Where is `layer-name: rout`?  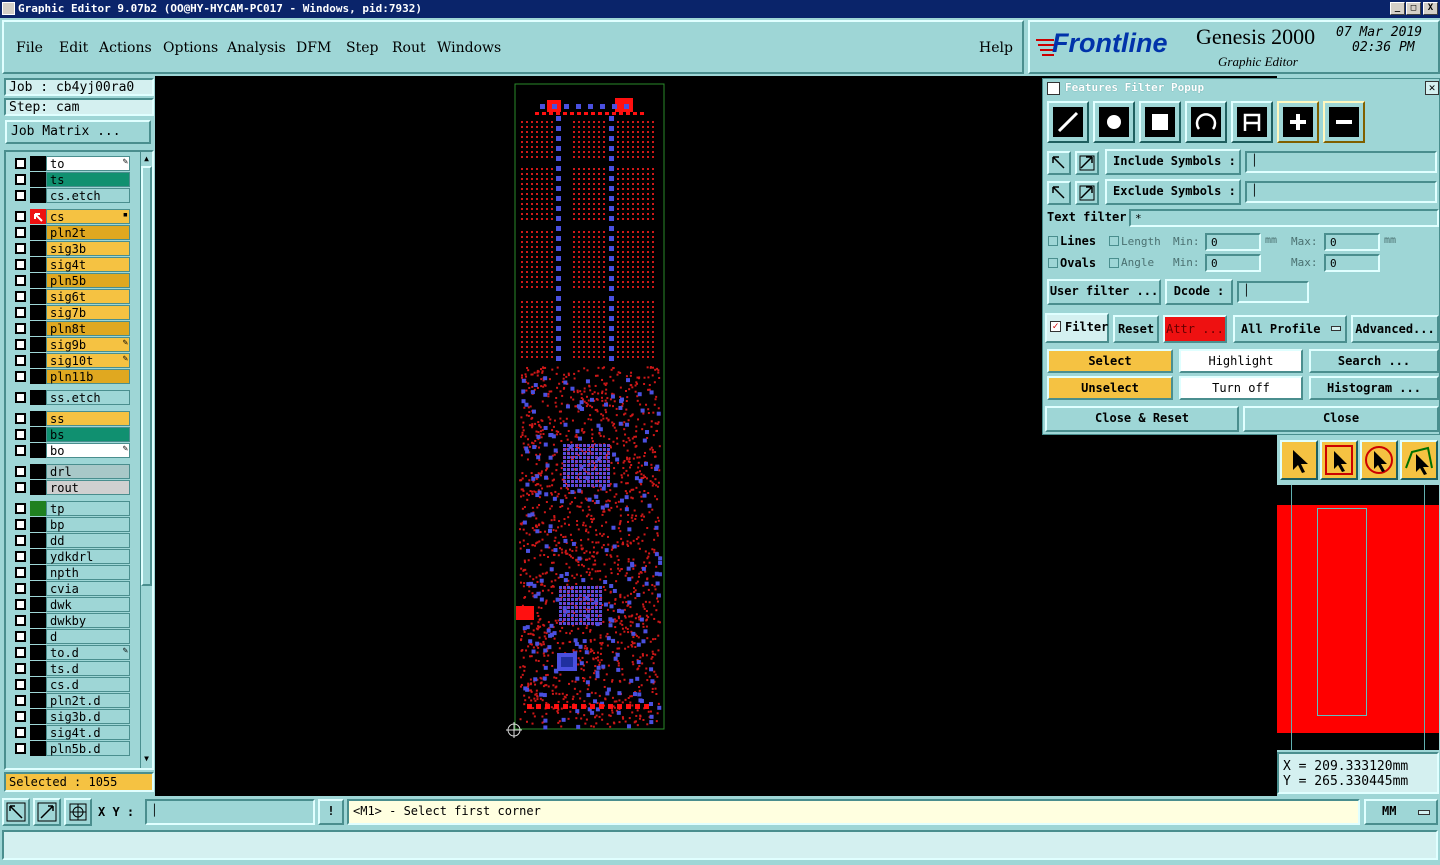
layer-name: rout is located at coordinates (88, 487).